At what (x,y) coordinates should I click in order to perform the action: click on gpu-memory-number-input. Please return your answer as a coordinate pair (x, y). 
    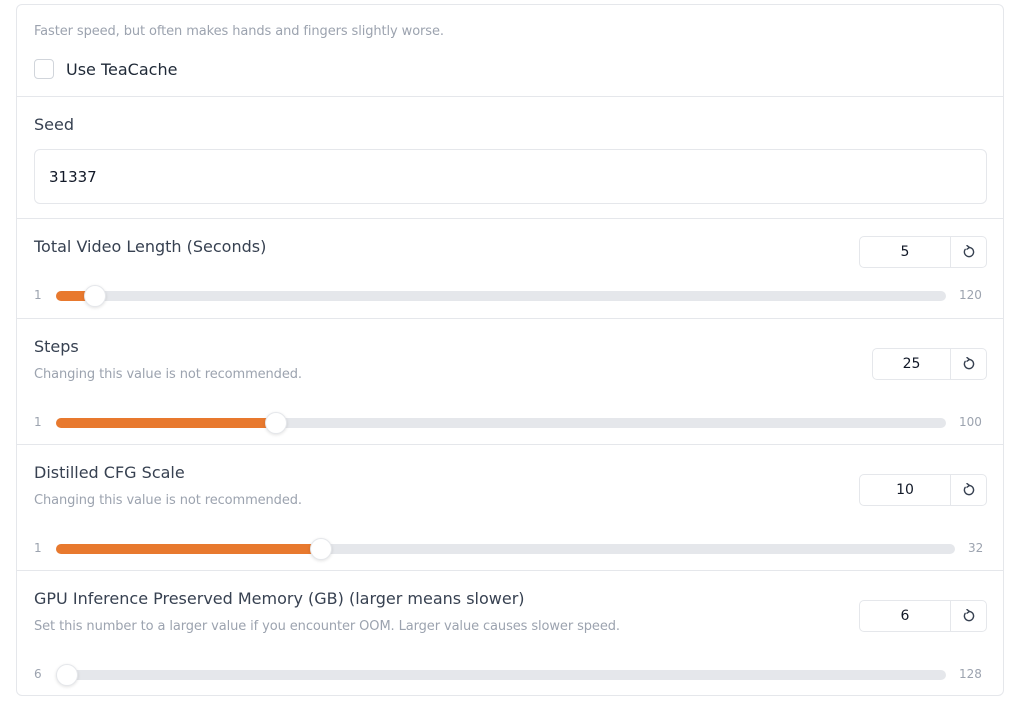
    Looking at the image, I should click on (905, 616).